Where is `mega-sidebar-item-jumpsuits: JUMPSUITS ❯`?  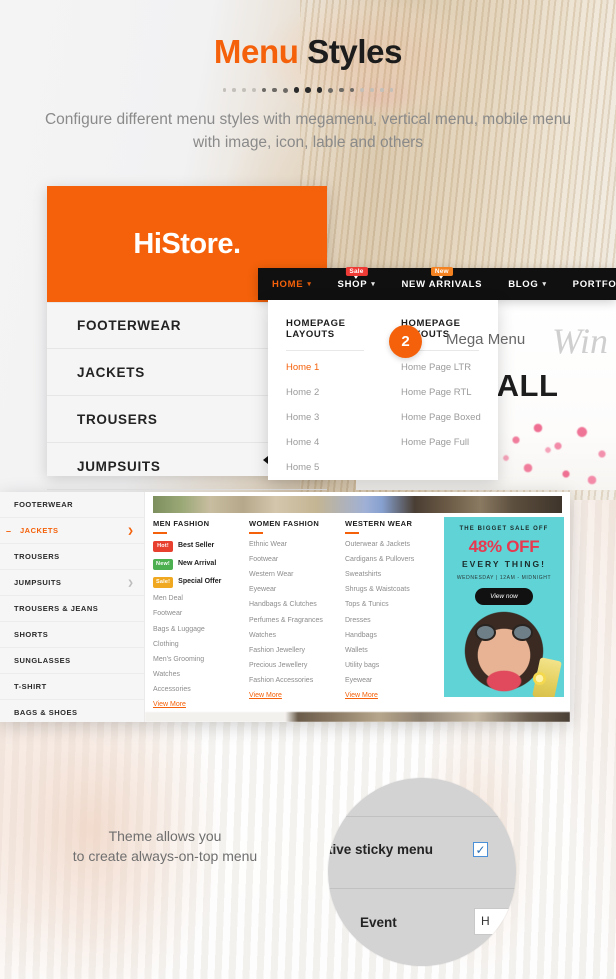 mega-sidebar-item-jumpsuits: JUMPSUITS ❯ is located at coordinates (72, 583).